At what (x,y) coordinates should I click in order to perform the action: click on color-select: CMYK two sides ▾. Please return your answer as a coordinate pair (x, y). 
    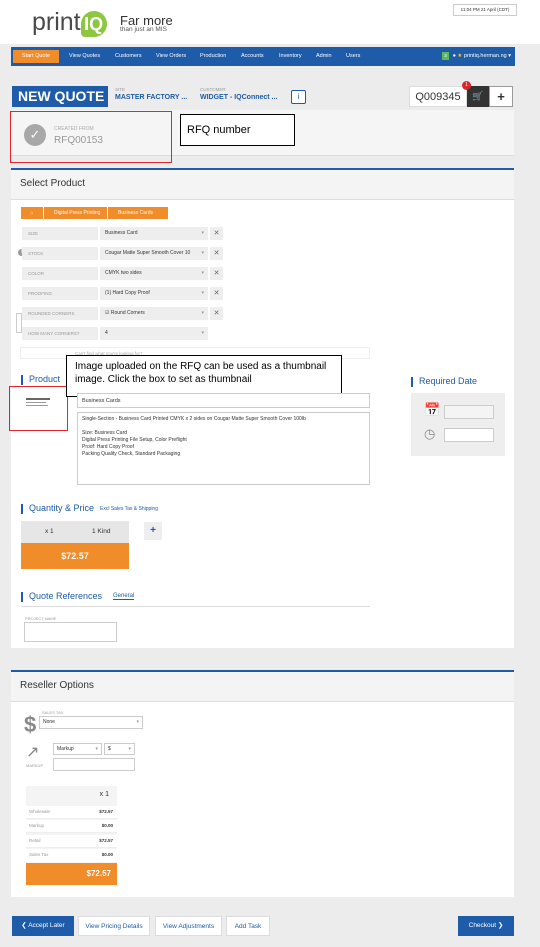
    Looking at the image, I should click on (154, 273).